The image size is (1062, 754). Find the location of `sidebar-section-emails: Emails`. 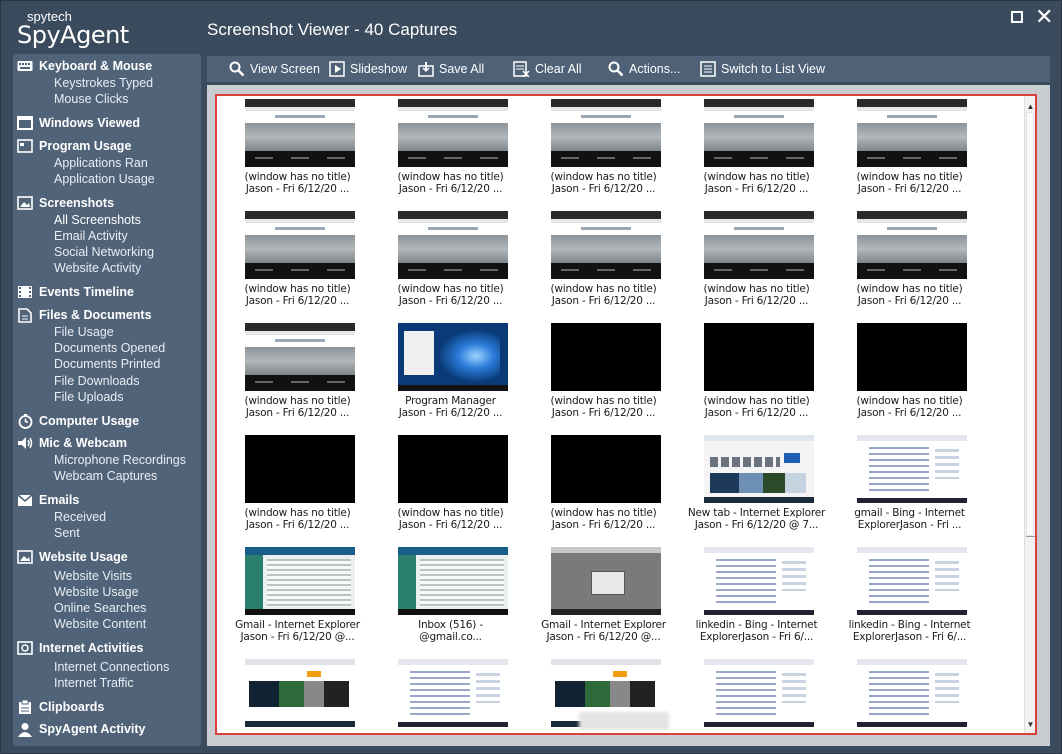

sidebar-section-emails: Emails is located at coordinates (48, 500).